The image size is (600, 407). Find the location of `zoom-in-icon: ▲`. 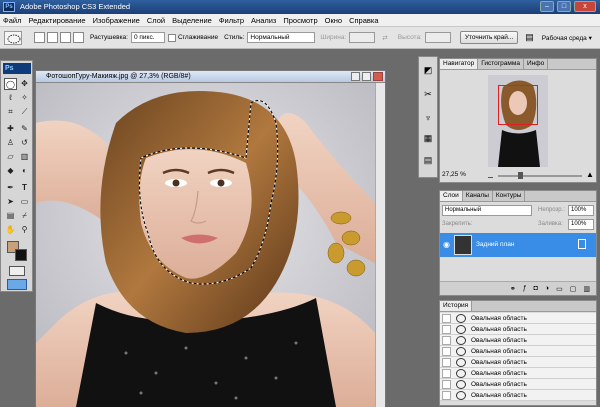

zoom-in-icon: ▲ is located at coordinates (590, 174).